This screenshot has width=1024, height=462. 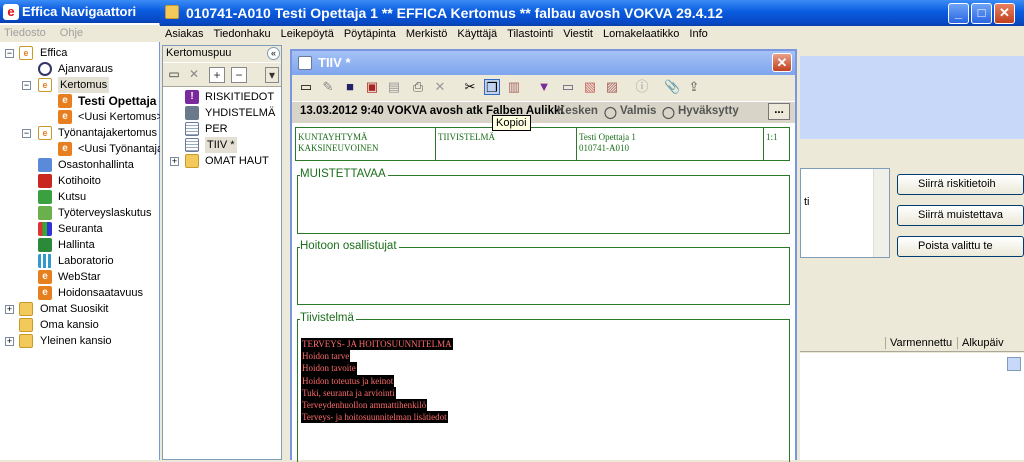 I want to click on scrollbar-thumb, so click(x=1014, y=364).